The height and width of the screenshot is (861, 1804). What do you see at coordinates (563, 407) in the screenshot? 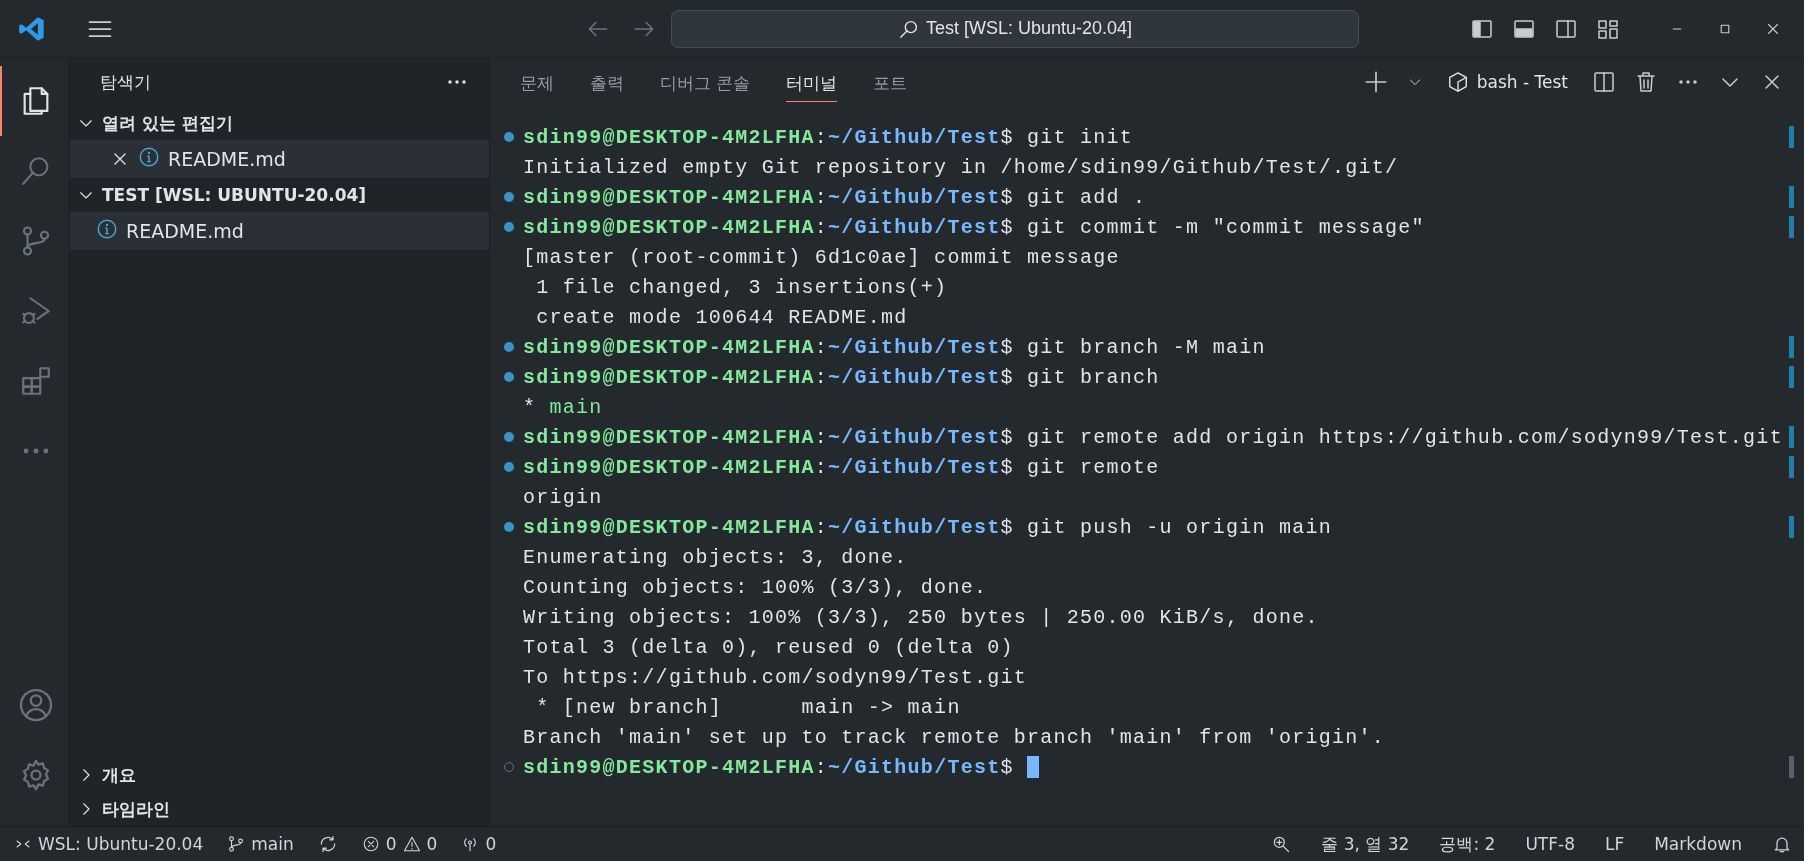
I see `terminal-output: * main` at bounding box center [563, 407].